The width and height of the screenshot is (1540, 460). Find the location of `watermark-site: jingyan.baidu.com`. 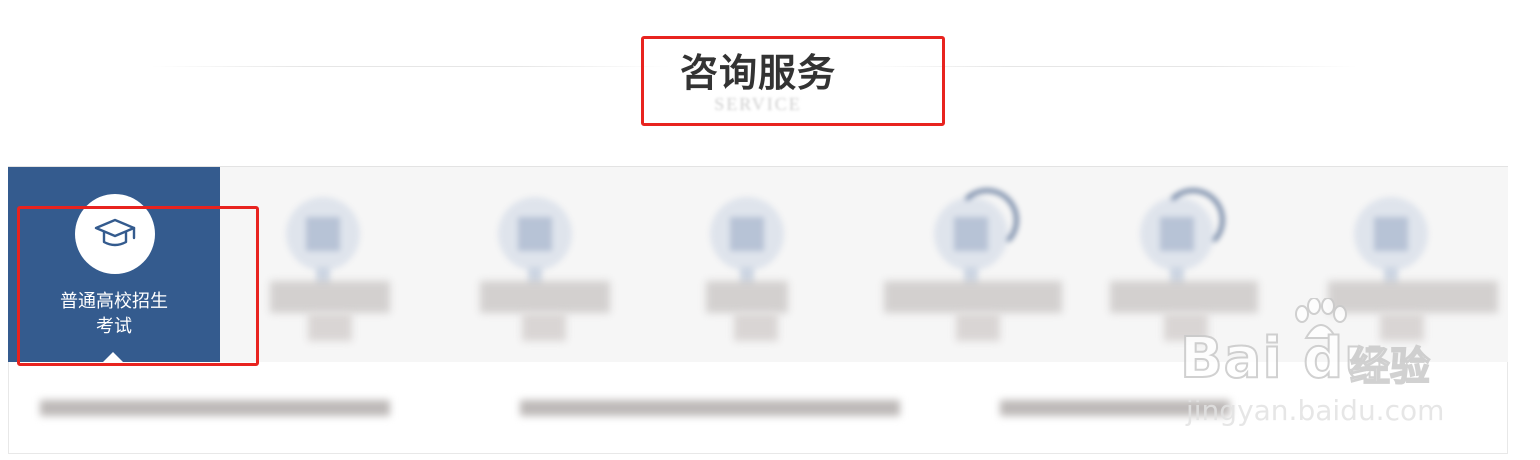

watermark-site: jingyan.baidu.com is located at coordinates (1315, 410).